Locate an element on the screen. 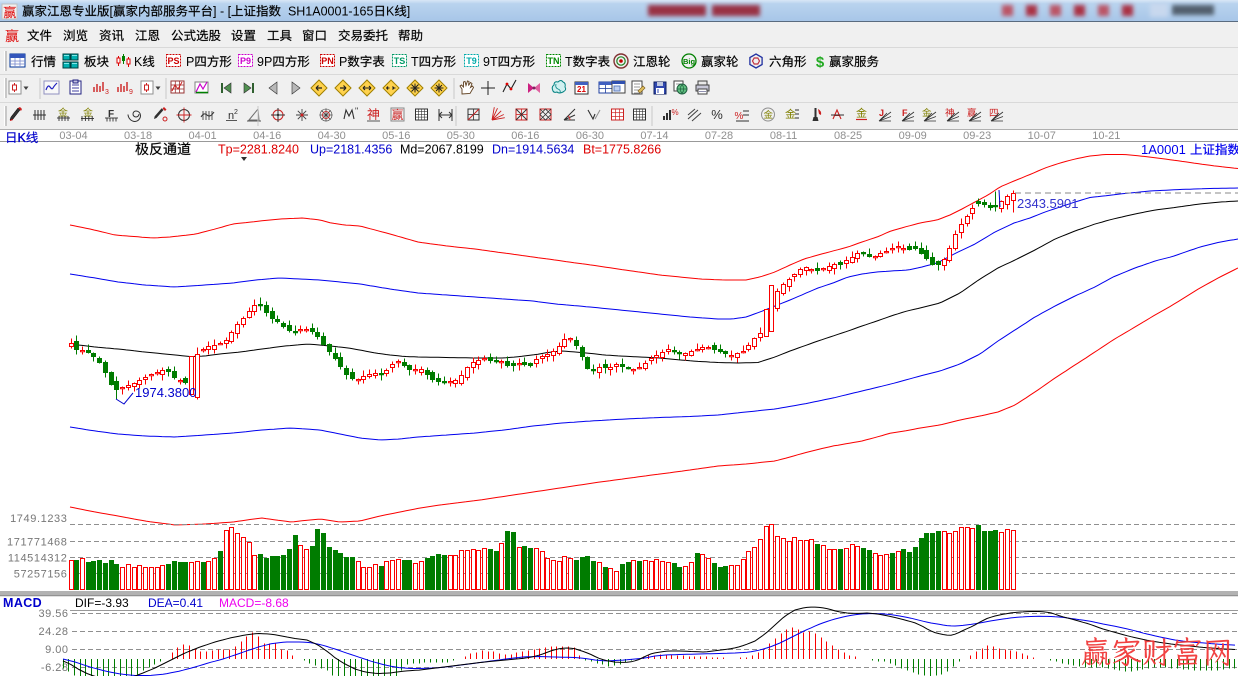  svg-text: 04-01 is located at coordinates (203, 136).